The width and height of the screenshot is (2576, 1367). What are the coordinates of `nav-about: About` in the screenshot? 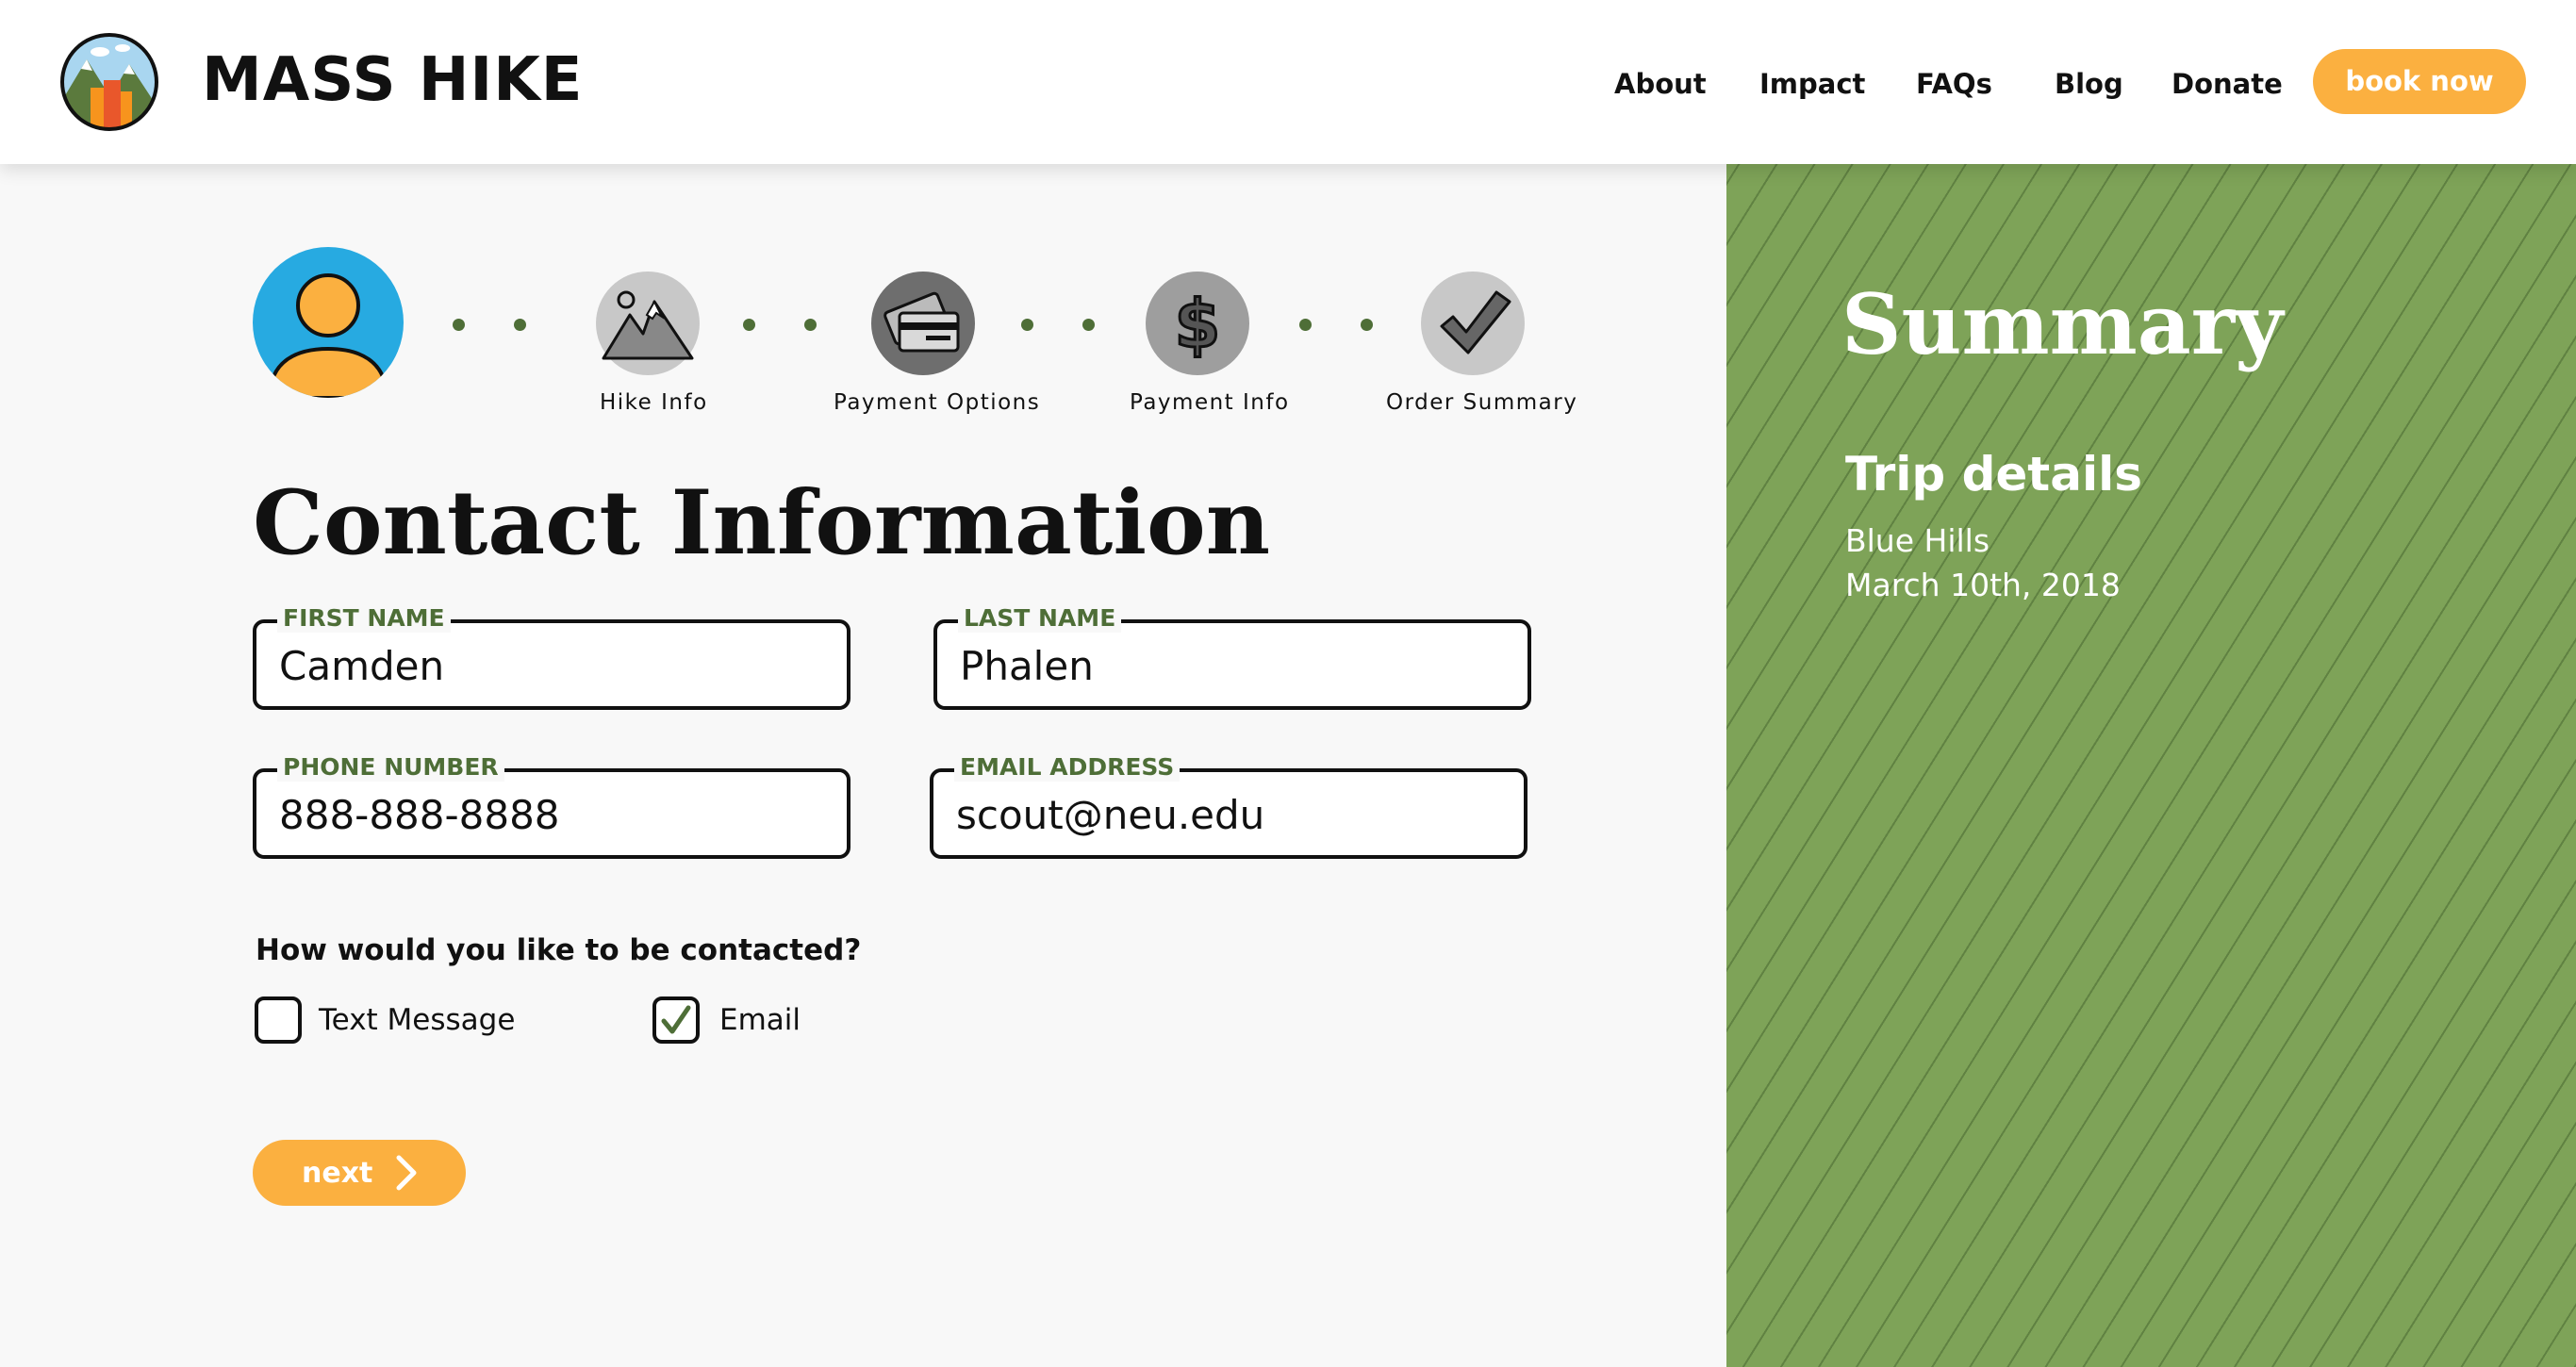 It's located at (1660, 84).